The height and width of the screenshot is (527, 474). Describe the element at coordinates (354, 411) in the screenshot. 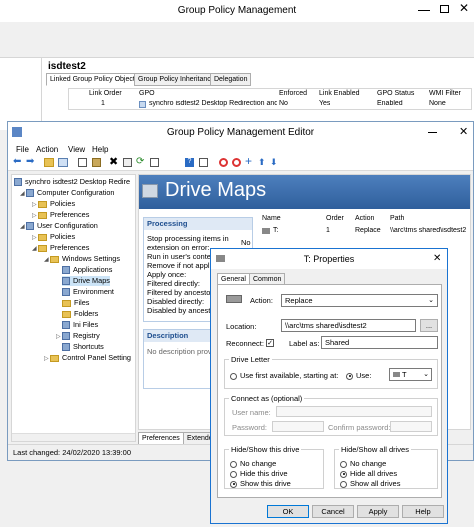

I see `user-name-input` at that location.